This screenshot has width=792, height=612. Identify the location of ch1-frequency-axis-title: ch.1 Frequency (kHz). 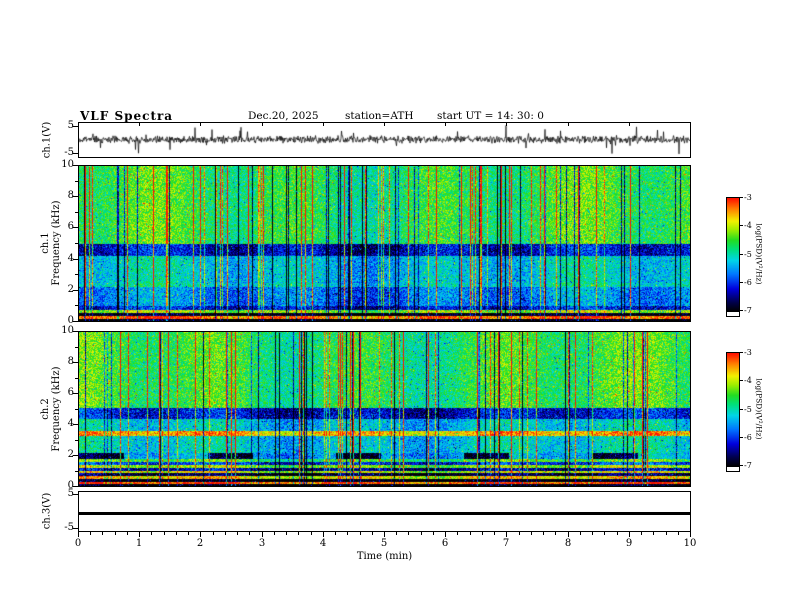
(51, 242).